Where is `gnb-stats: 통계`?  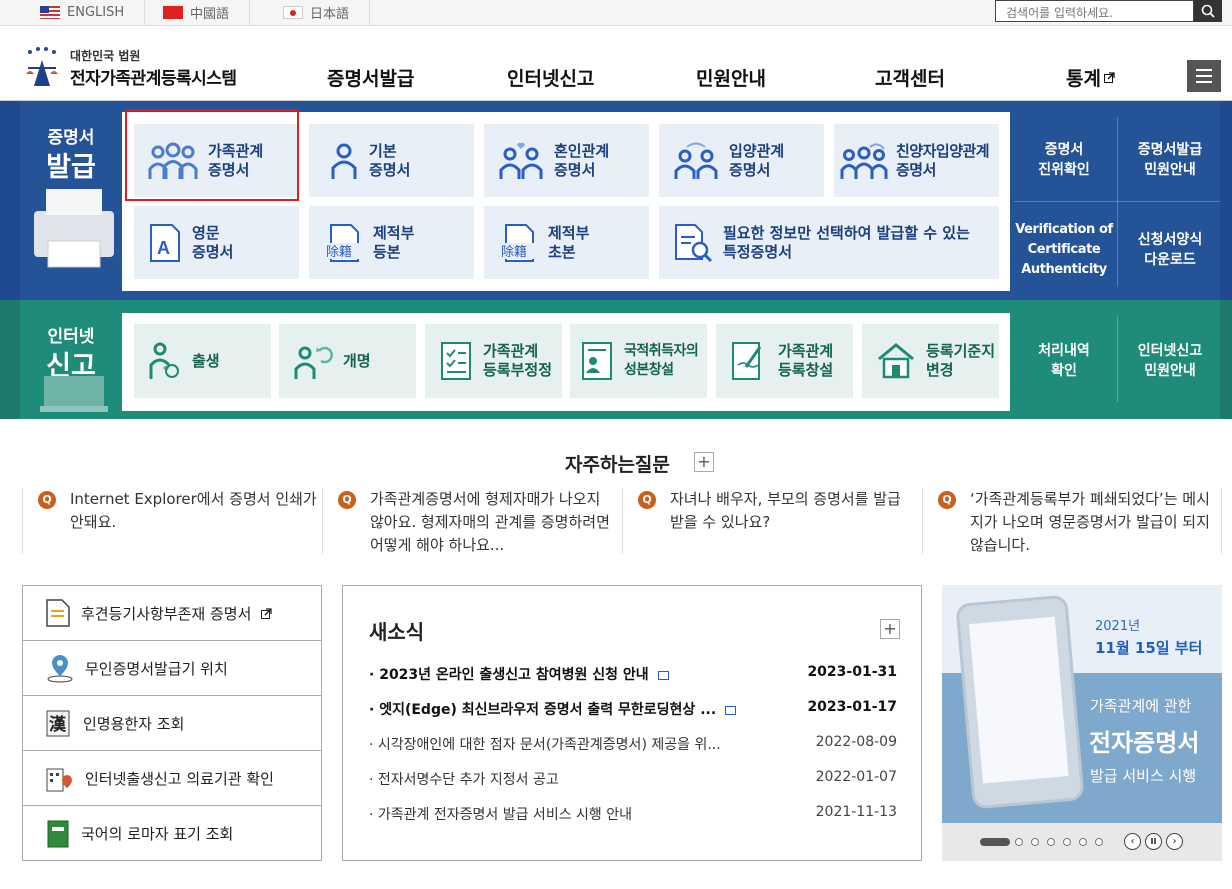
gnb-stats: 통계 is located at coordinates (1090, 77).